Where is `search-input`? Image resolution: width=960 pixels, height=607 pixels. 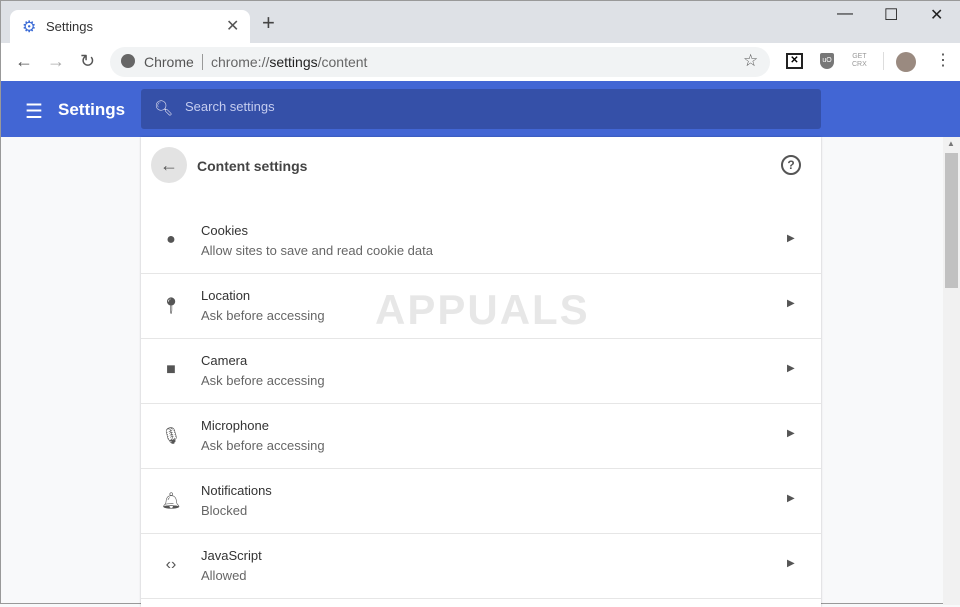 search-input is located at coordinates (485, 106).